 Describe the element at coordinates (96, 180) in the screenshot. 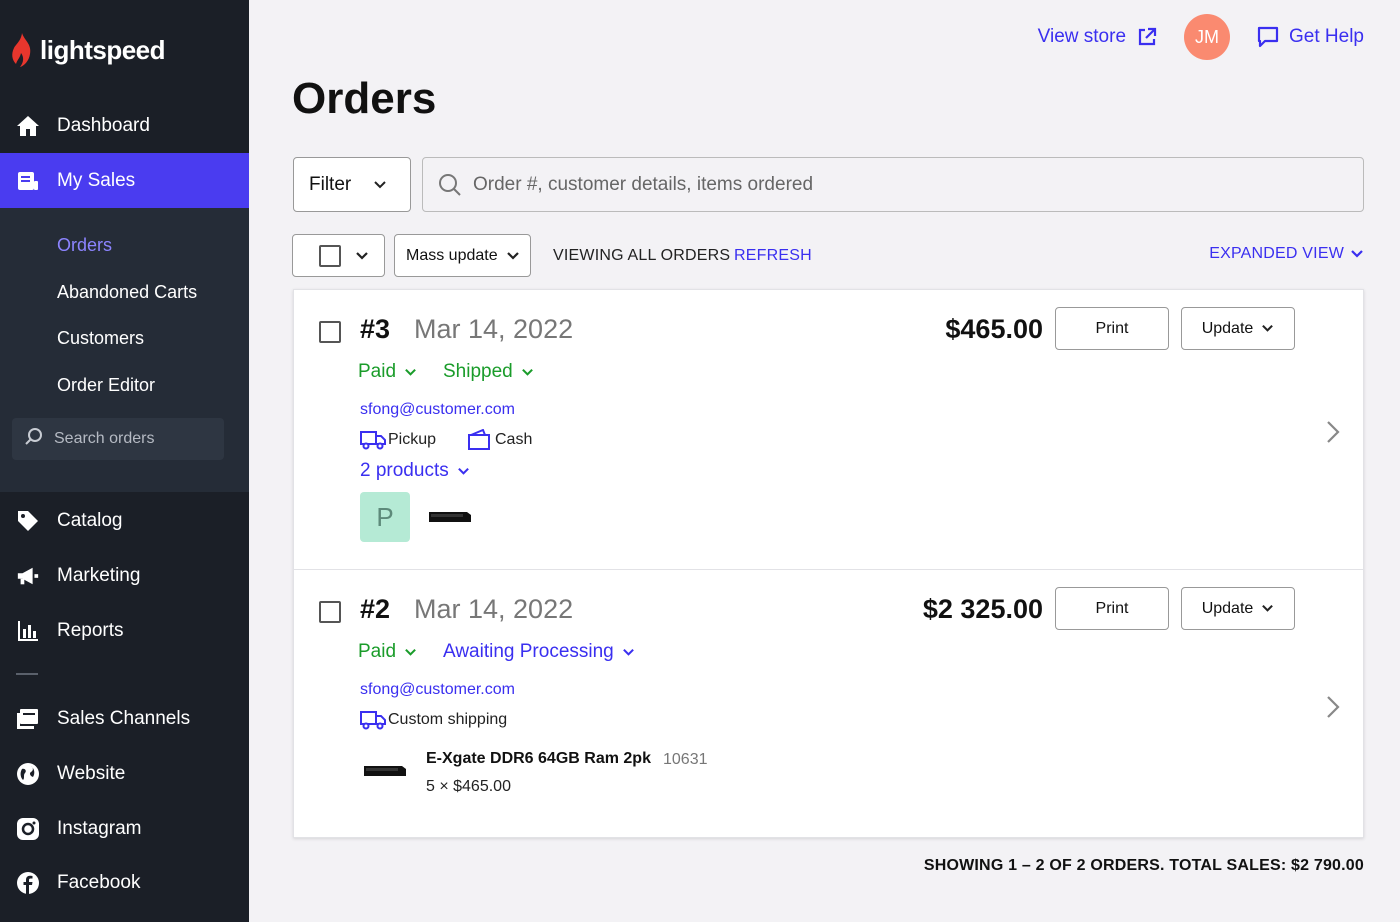

I see `sidebar-item-label: My Sales` at that location.